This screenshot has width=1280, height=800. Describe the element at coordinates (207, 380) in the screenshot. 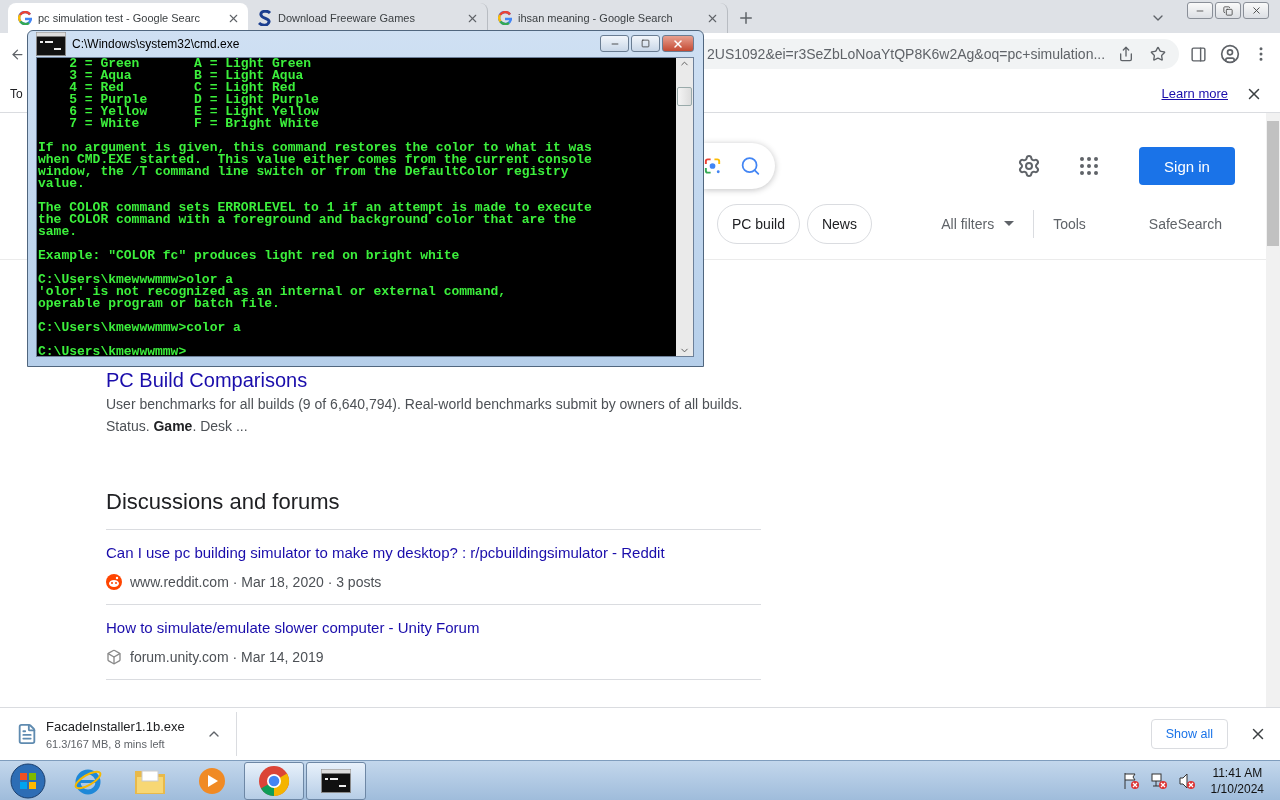

I see `result-title-link: PC Build Comparisons` at that location.